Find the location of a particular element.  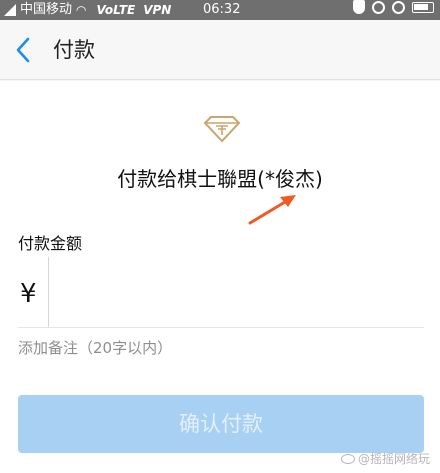

amount-row: ¥ is located at coordinates (221, 292).